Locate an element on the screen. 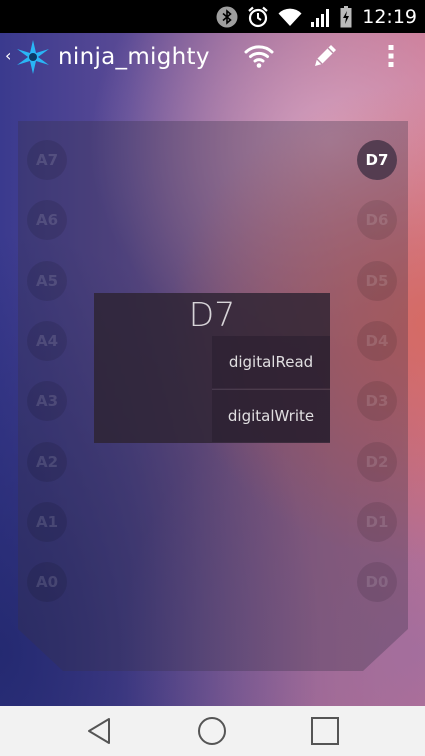 This screenshot has height=756, width=425. pin-d1: D1 is located at coordinates (377, 522).